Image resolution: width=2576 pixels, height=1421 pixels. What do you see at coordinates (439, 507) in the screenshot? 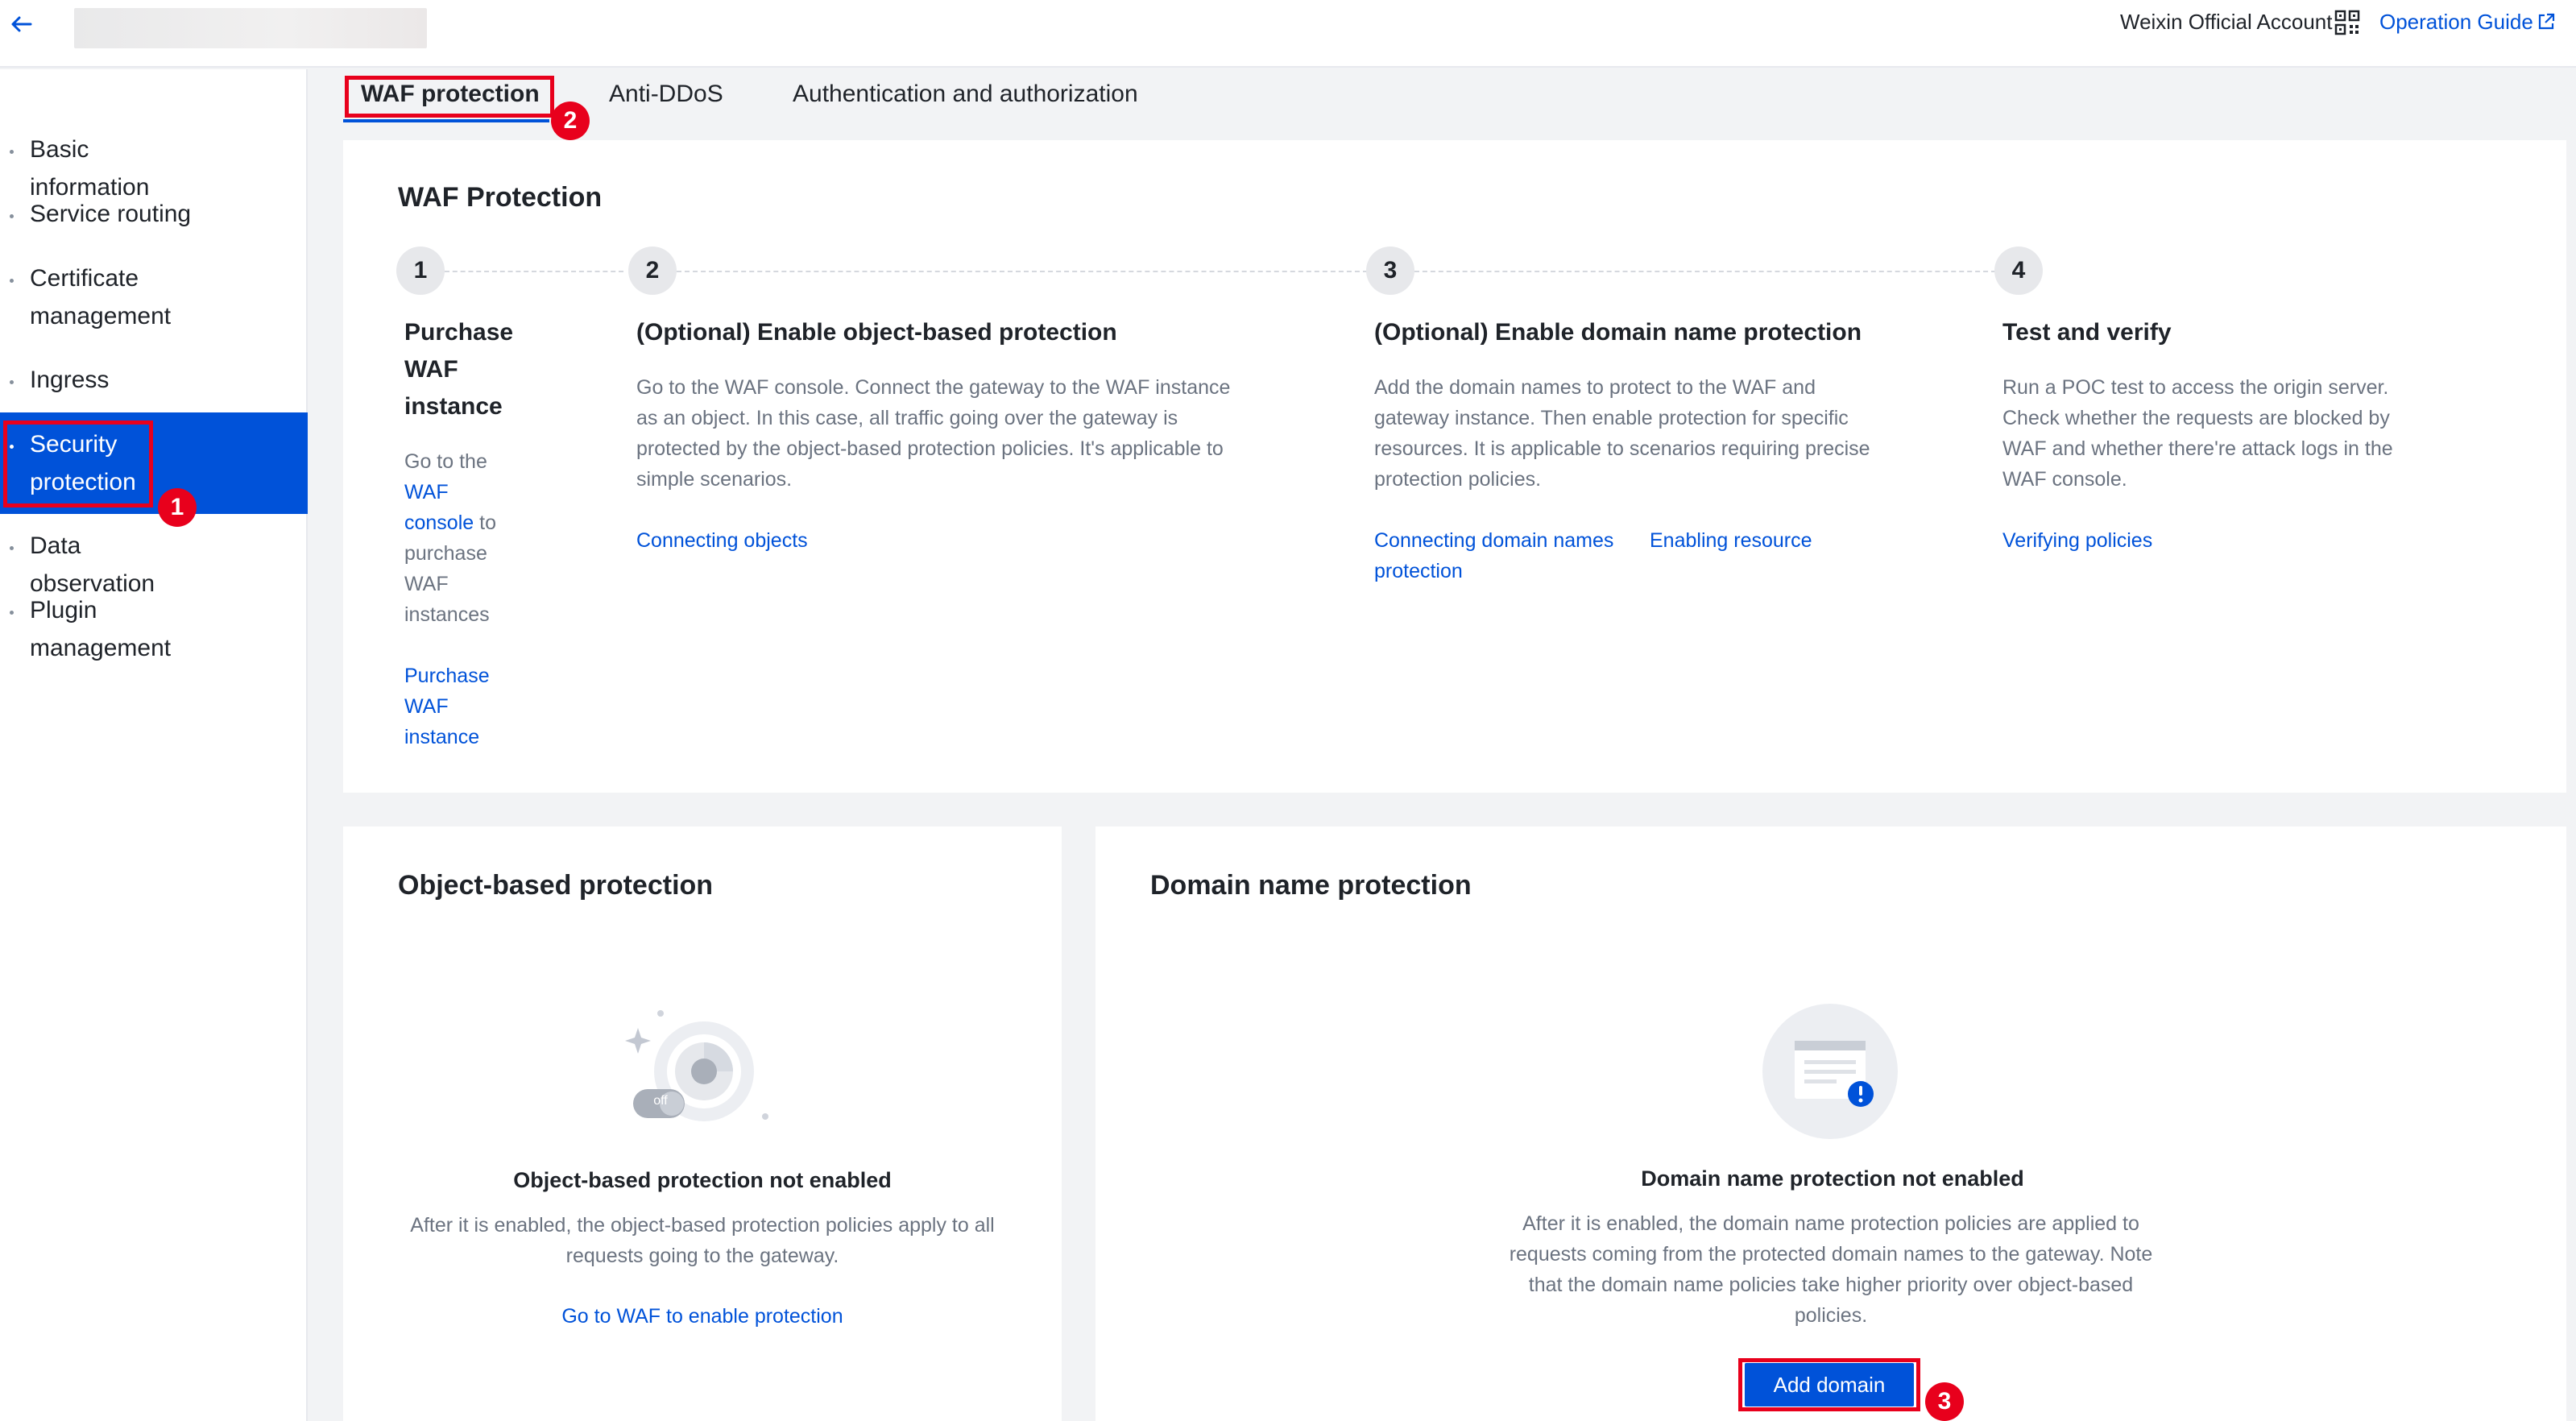
I see `waf-console-link: WAF console` at bounding box center [439, 507].